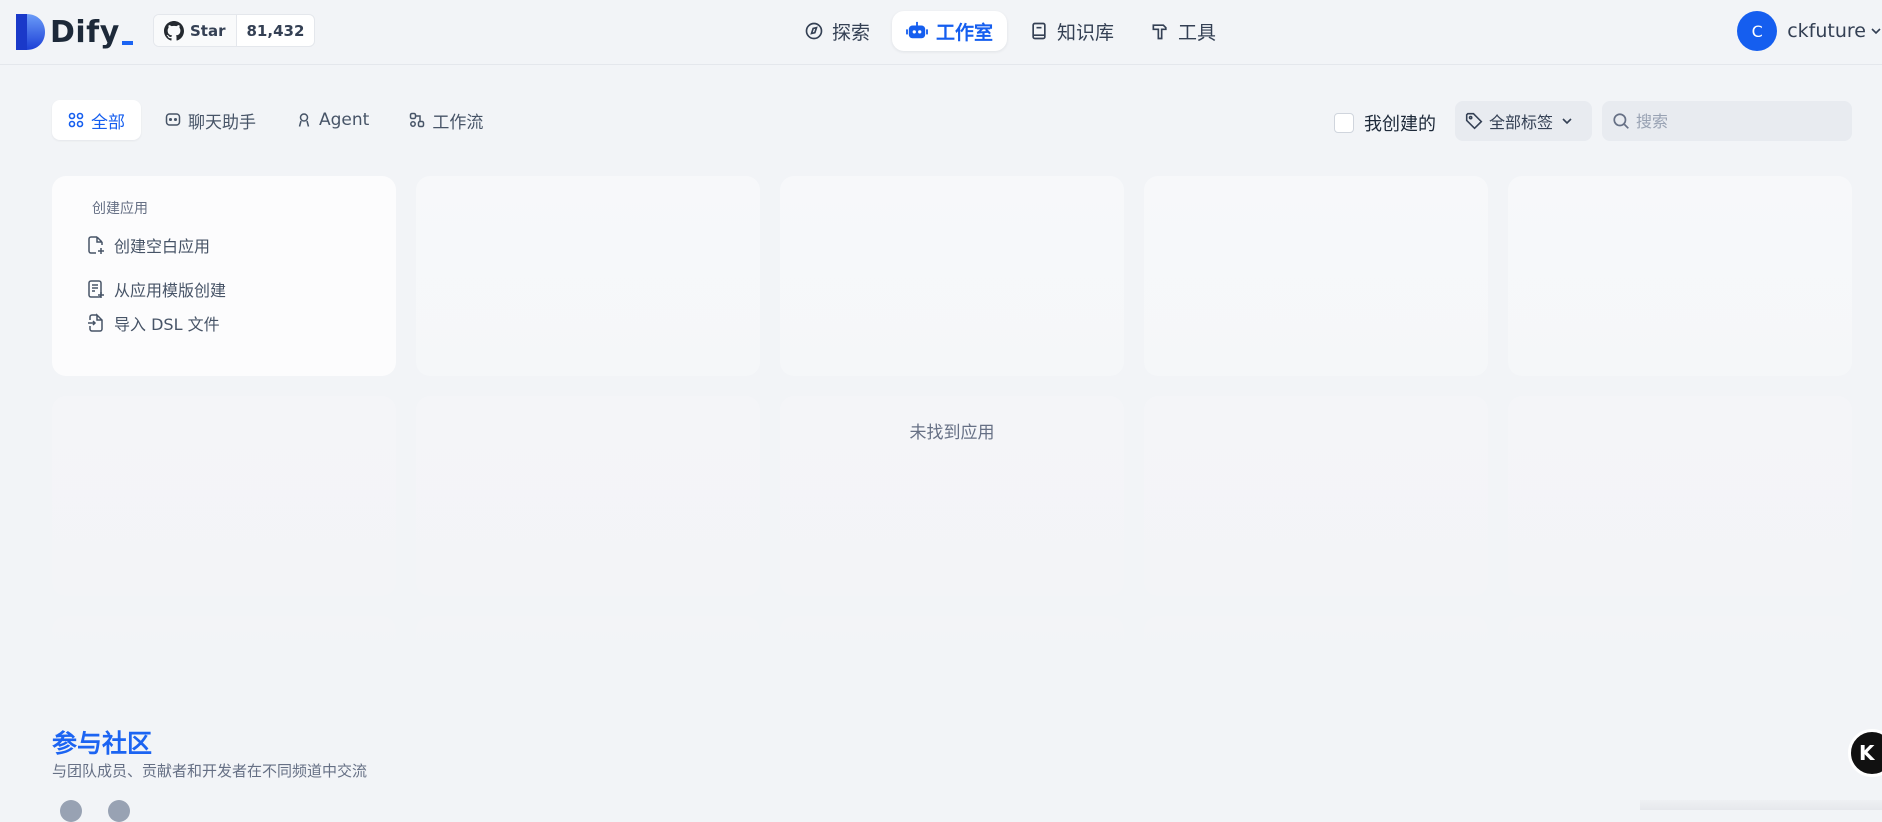  What do you see at coordinates (851, 32) in the screenshot?
I see `nav-explore-label: 探索` at bounding box center [851, 32].